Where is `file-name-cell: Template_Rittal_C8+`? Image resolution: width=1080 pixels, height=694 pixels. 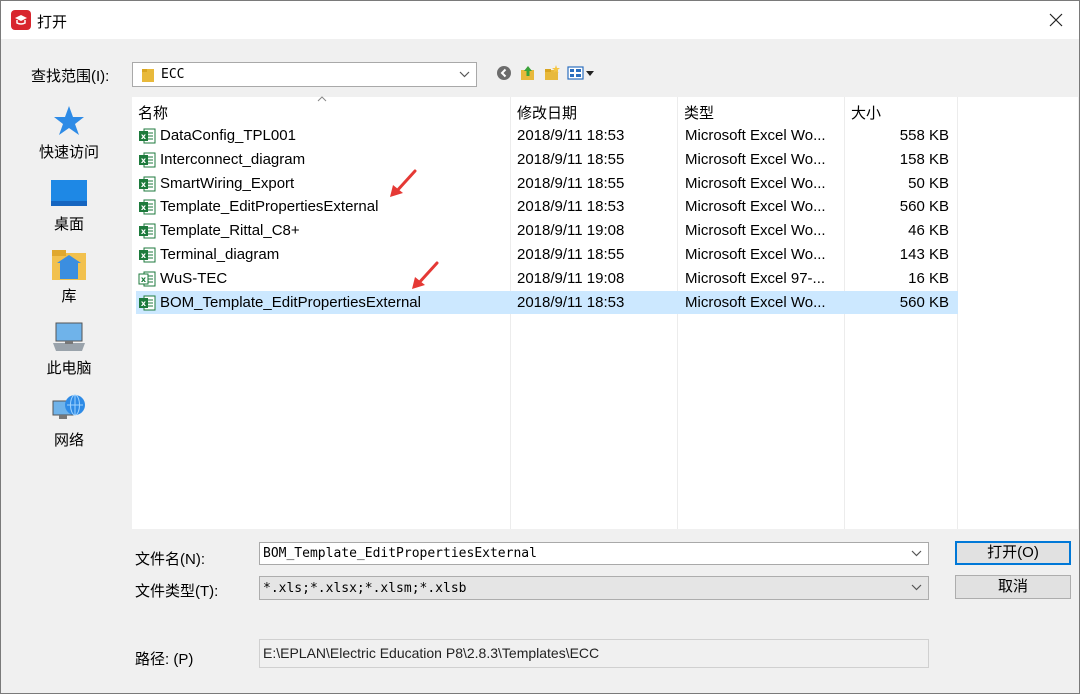
file-name-cell: Template_Rittal_C8+ is located at coordinates (230, 231).